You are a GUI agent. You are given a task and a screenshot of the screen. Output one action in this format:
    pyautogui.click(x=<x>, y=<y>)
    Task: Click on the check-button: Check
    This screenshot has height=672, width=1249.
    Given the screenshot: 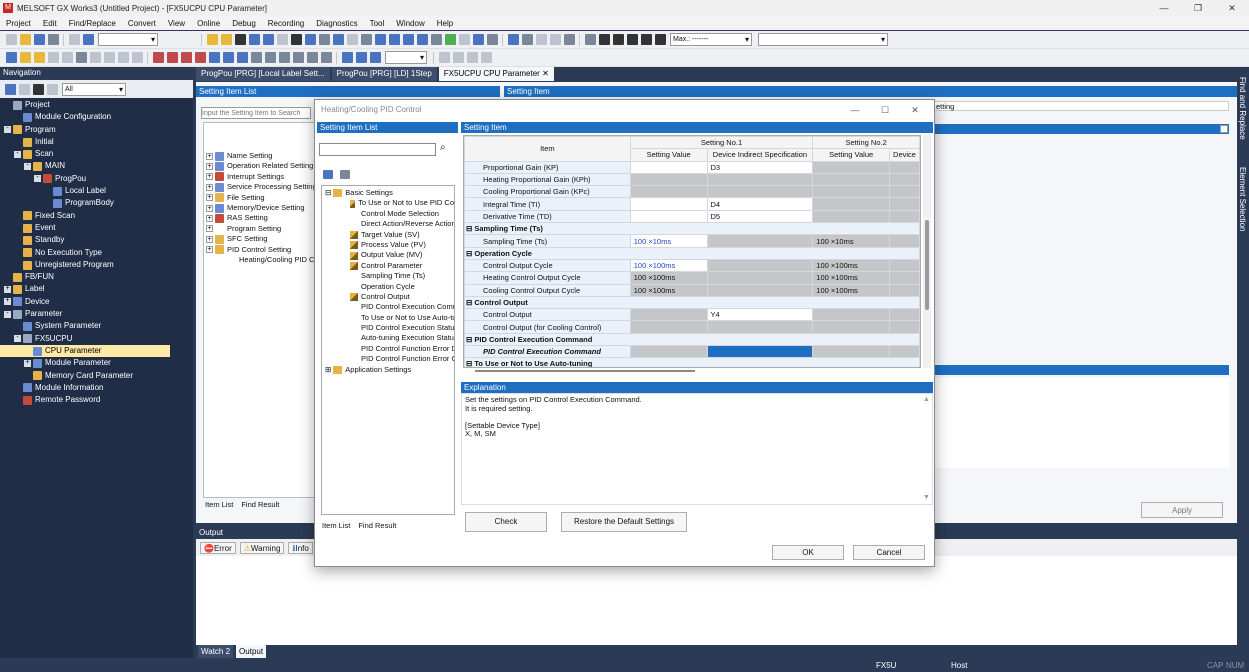 What is the action you would take?
    pyautogui.click(x=506, y=522)
    